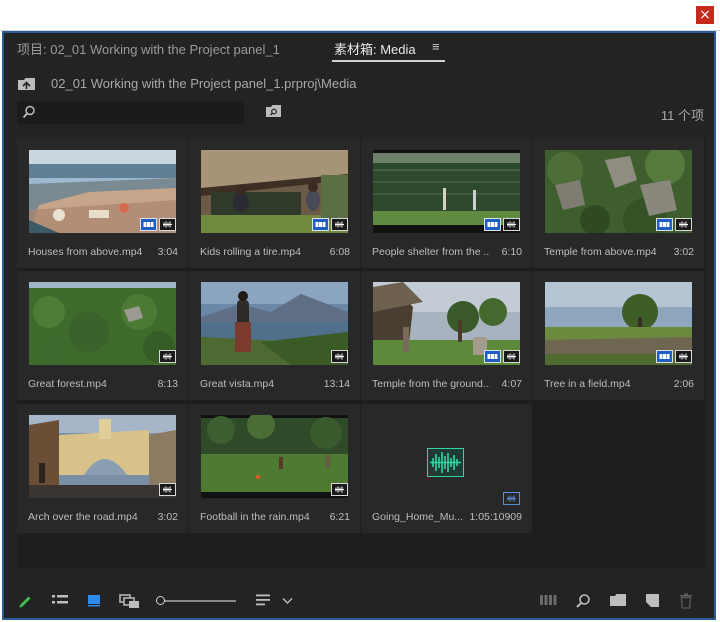 This screenshot has width=720, height=622. I want to click on new-item-icon, so click(652, 600).